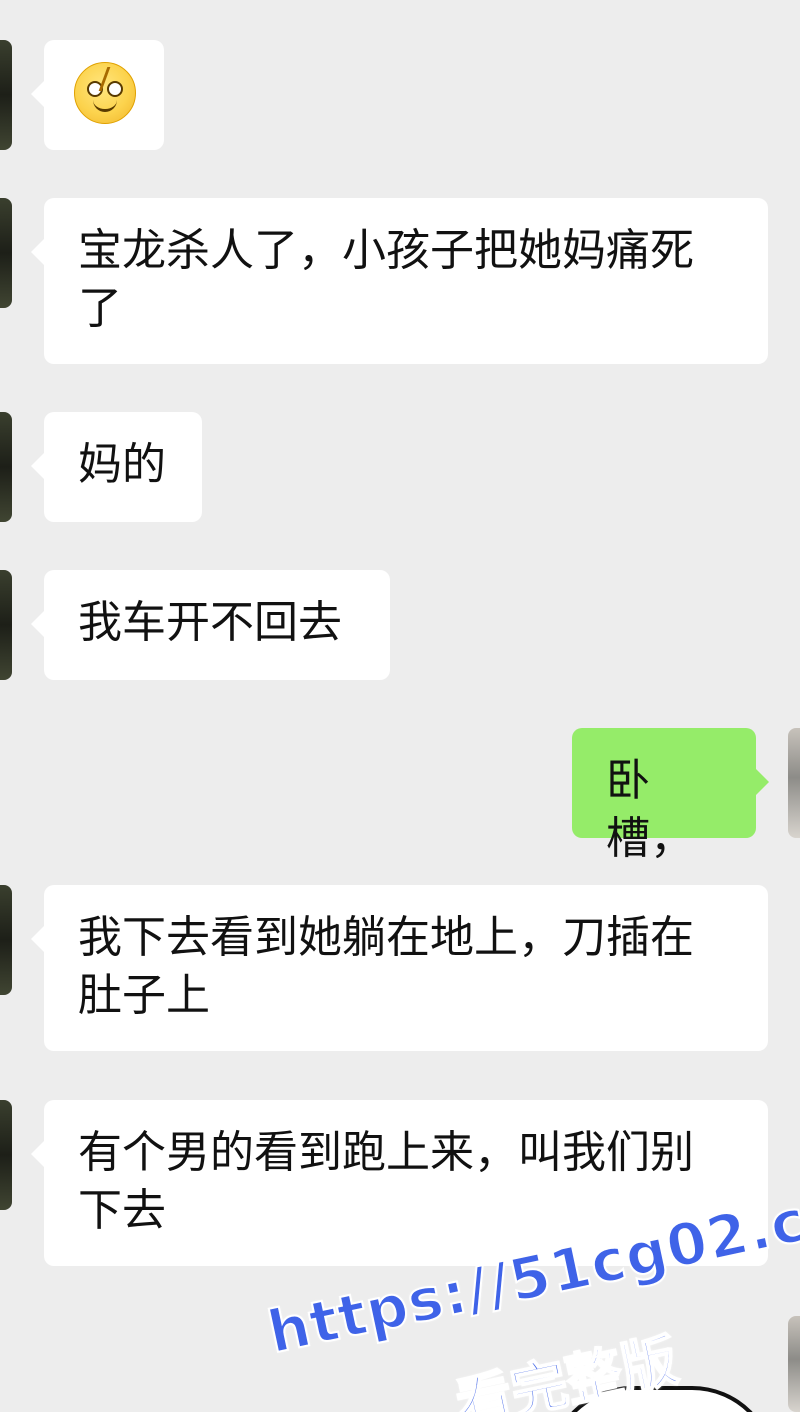 The image size is (800, 1412). I want to click on message-text-line: 宝龙杀人了，小孩子把她妈痛死, so click(386, 250).